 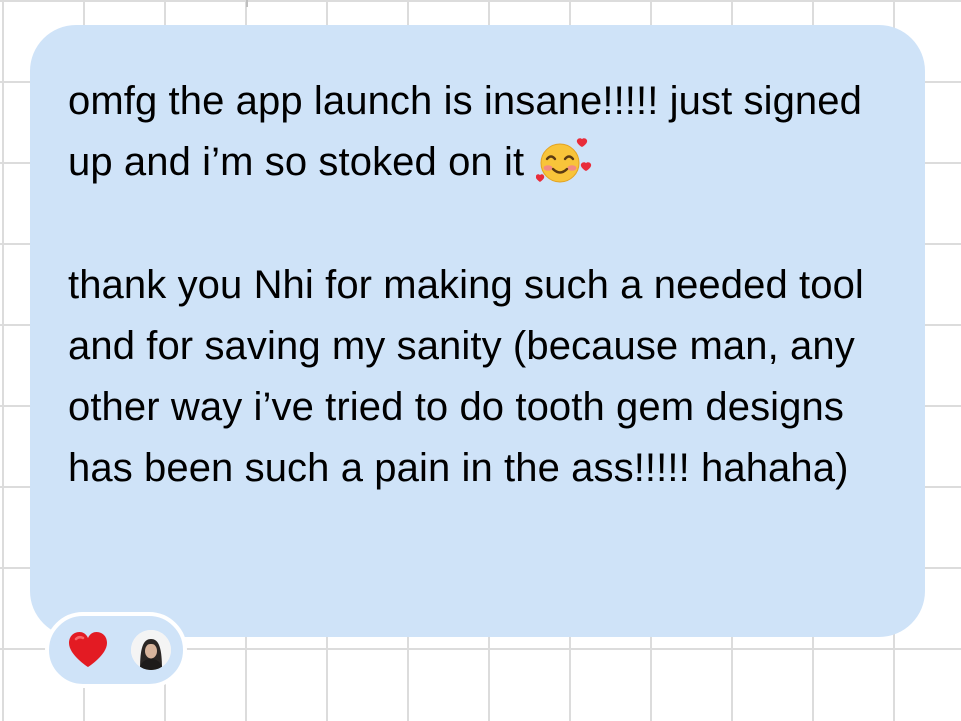 What do you see at coordinates (565, 160) in the screenshot?
I see `smiling-face-with-hearts-icon` at bounding box center [565, 160].